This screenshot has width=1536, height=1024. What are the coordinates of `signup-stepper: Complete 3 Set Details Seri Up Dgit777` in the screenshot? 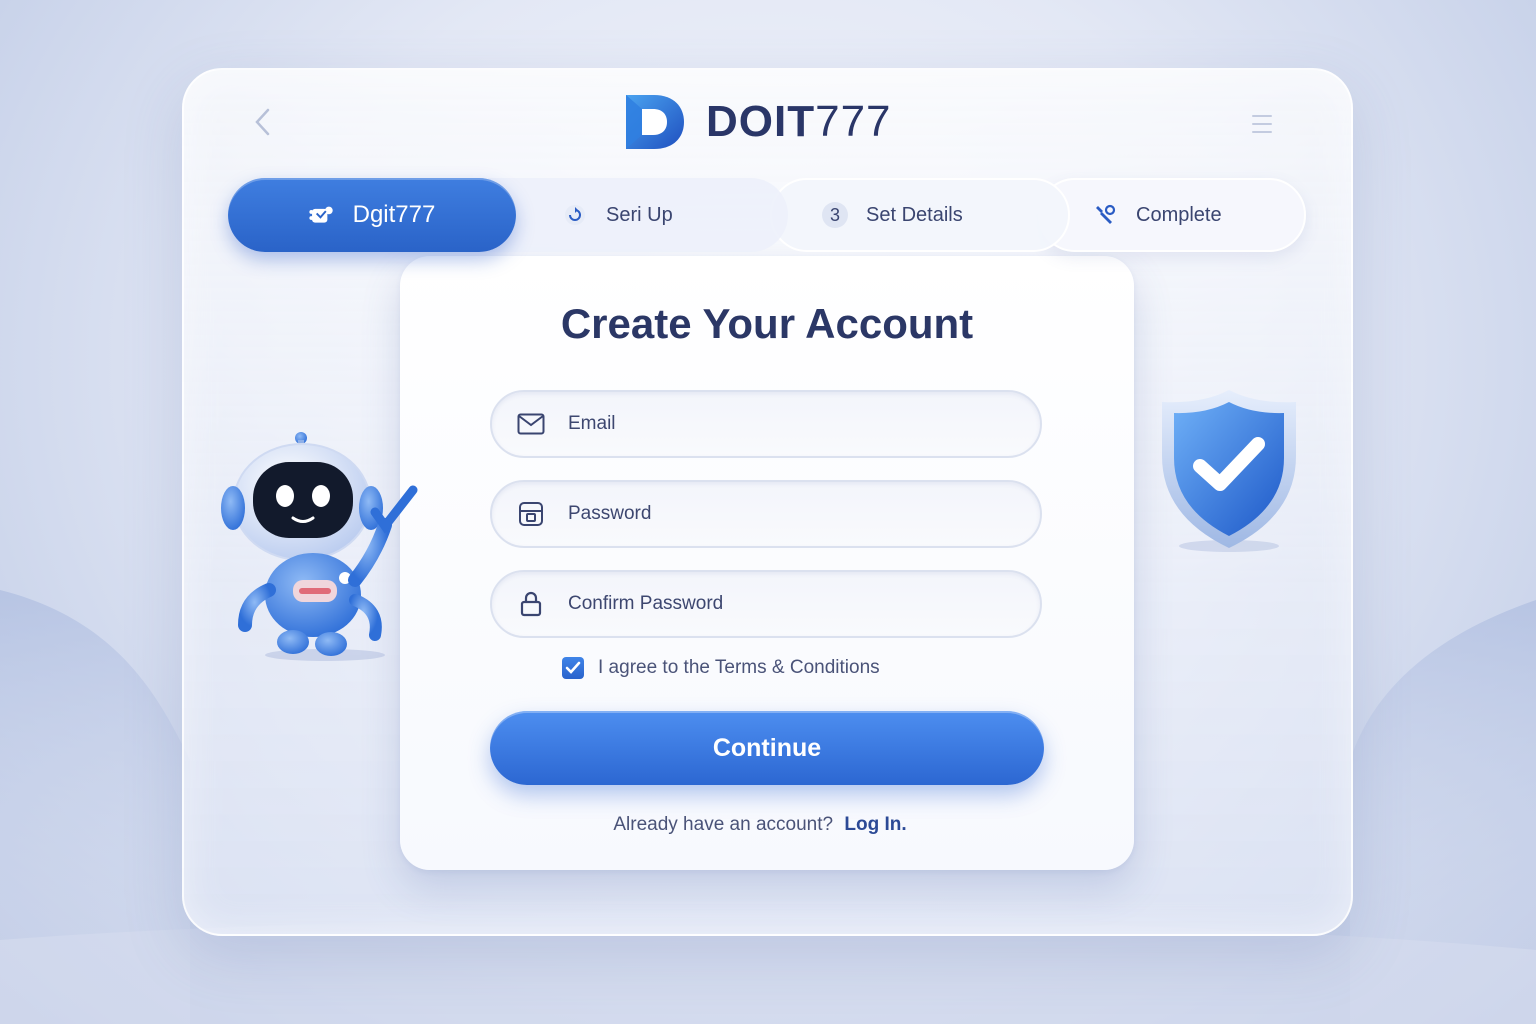 It's located at (767, 216).